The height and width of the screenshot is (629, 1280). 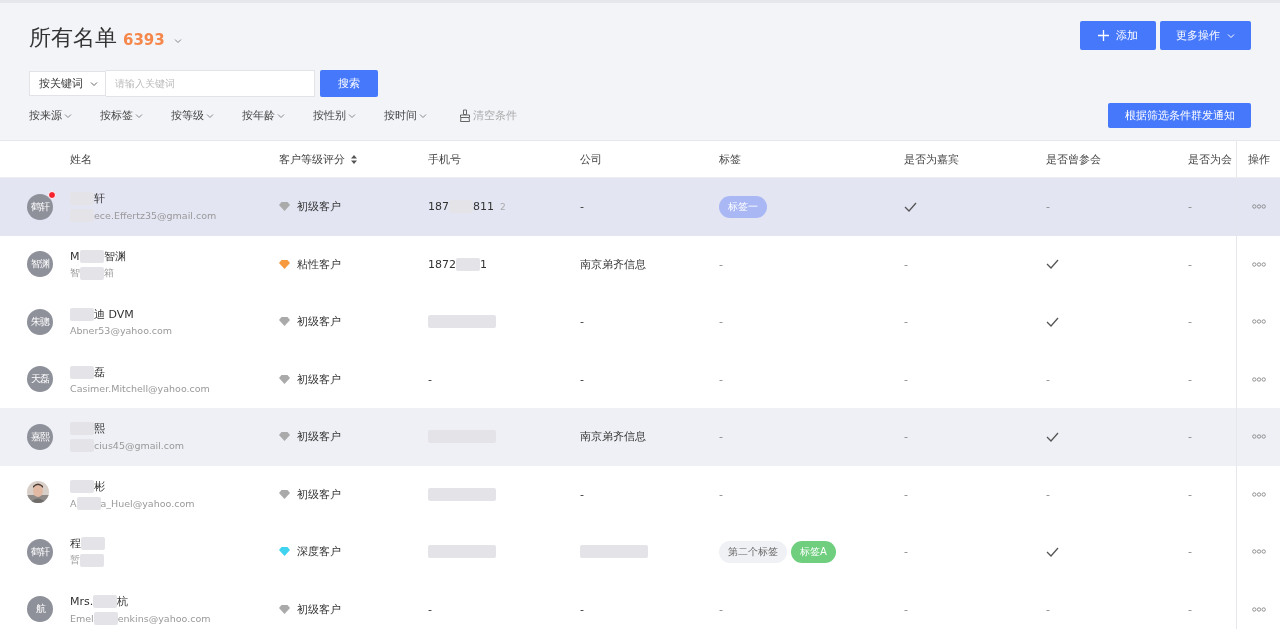 I want to click on contact-email: cius45@gmail.com, so click(x=139, y=446).